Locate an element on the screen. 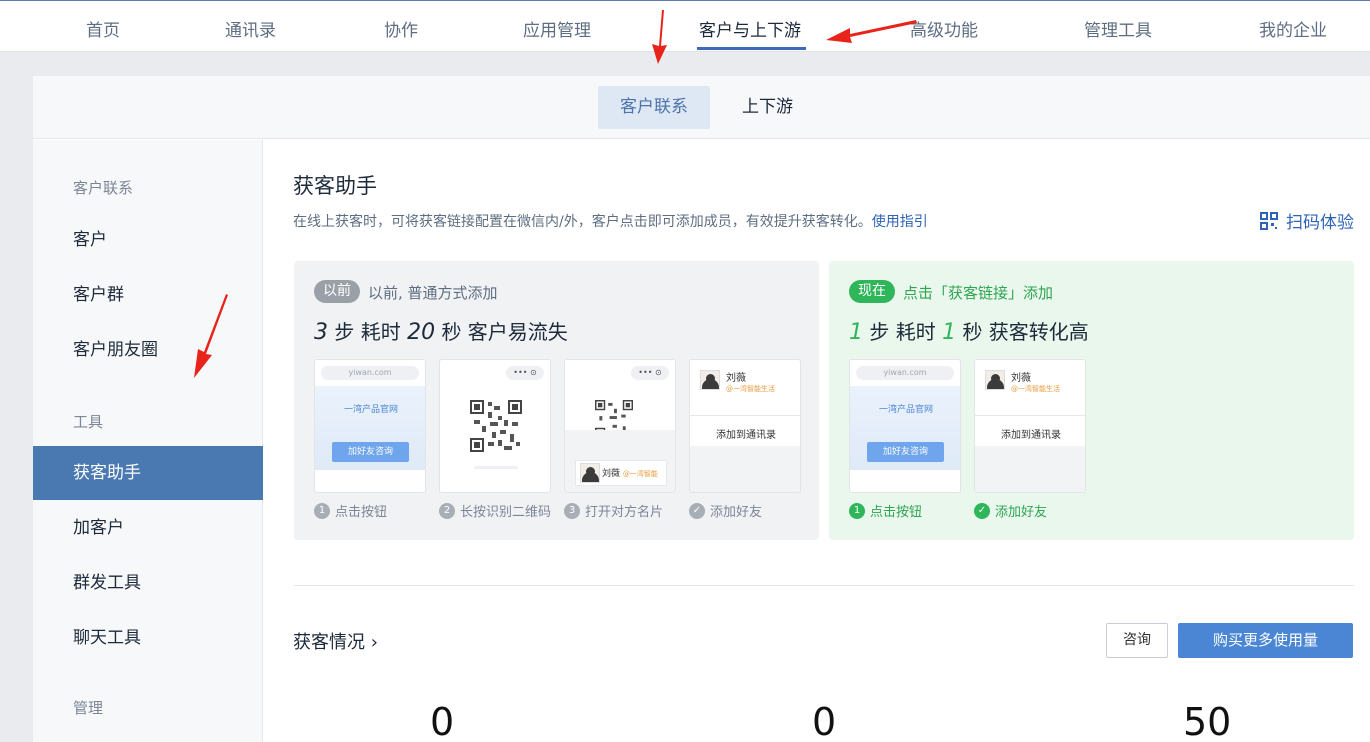 The image size is (1370, 742). sidebar-item-acquisition-assistant: 获客助手 is located at coordinates (148, 473).